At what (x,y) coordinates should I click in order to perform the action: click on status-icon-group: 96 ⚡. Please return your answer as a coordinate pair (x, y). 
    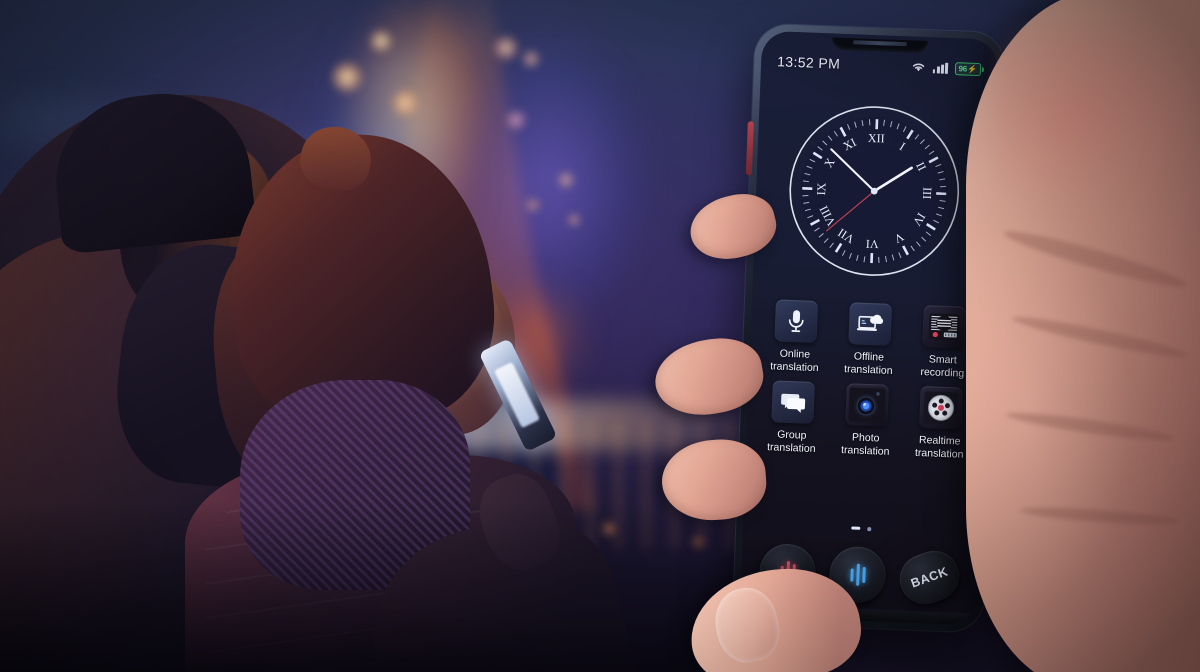
    Looking at the image, I should click on (946, 68).